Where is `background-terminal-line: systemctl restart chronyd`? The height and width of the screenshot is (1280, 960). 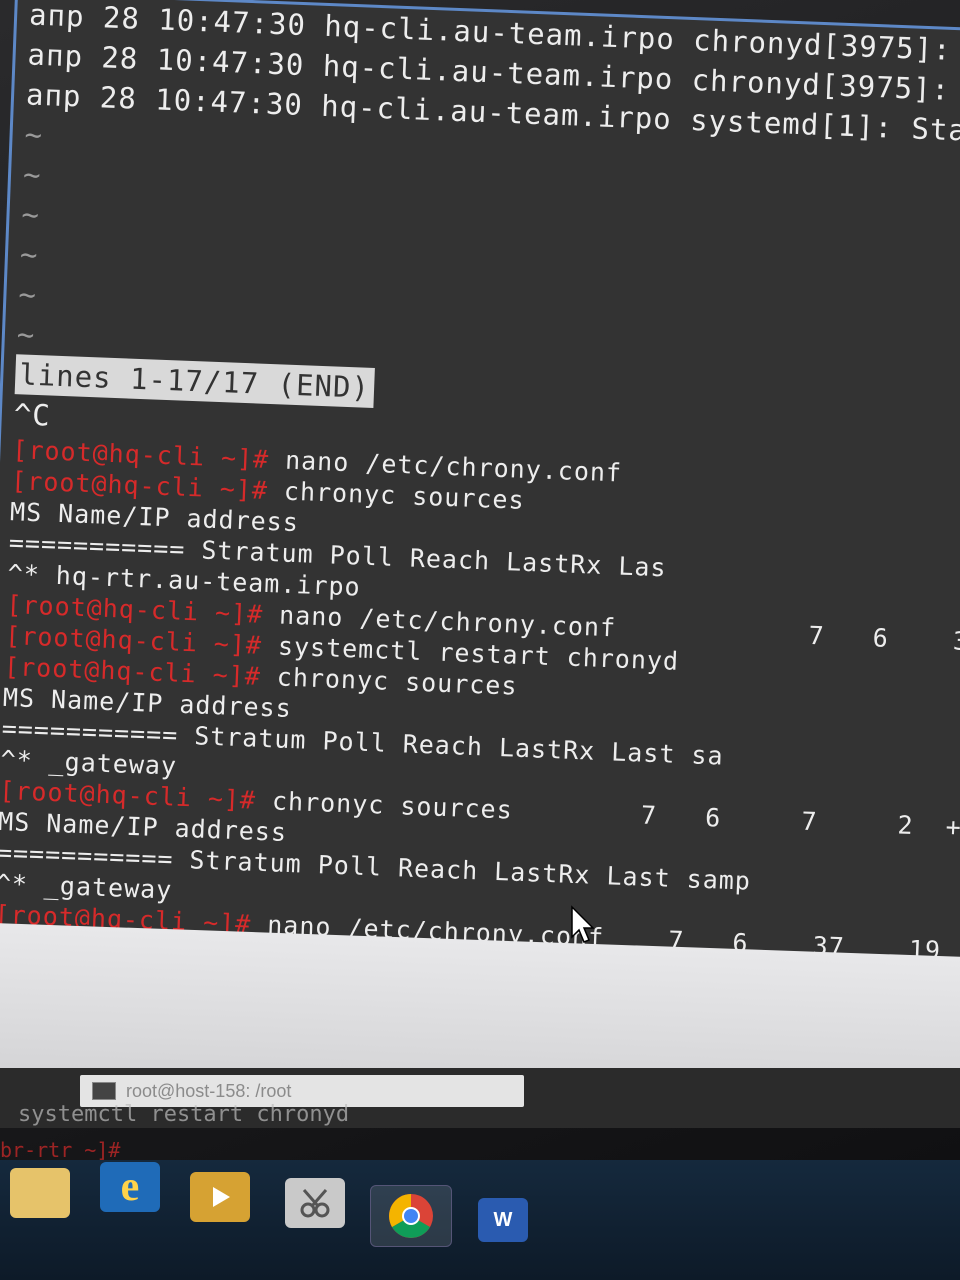 background-terminal-line: systemctl restart chronyd is located at coordinates (184, 1114).